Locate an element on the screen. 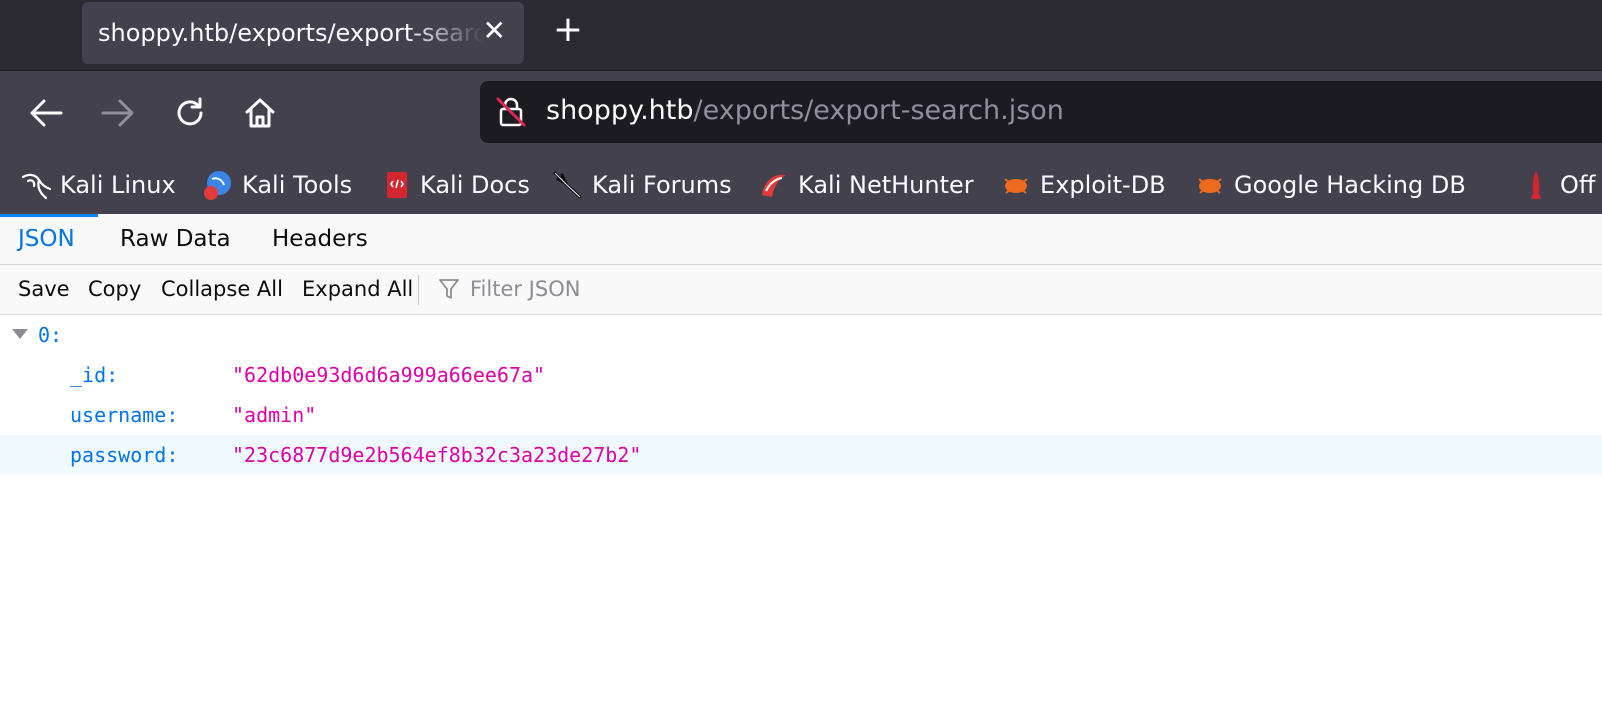  ghdb-icon is located at coordinates (1210, 185).